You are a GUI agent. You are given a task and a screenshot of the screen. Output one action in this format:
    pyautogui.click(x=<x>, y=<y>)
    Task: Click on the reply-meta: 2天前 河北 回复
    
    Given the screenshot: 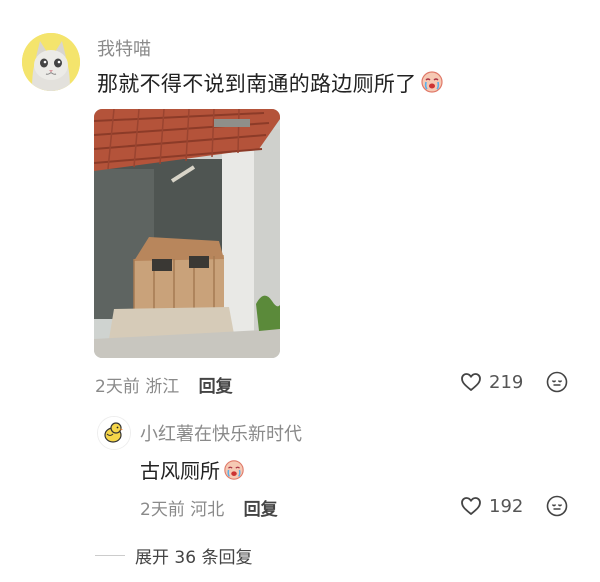 What is the action you would take?
    pyautogui.click(x=209, y=507)
    